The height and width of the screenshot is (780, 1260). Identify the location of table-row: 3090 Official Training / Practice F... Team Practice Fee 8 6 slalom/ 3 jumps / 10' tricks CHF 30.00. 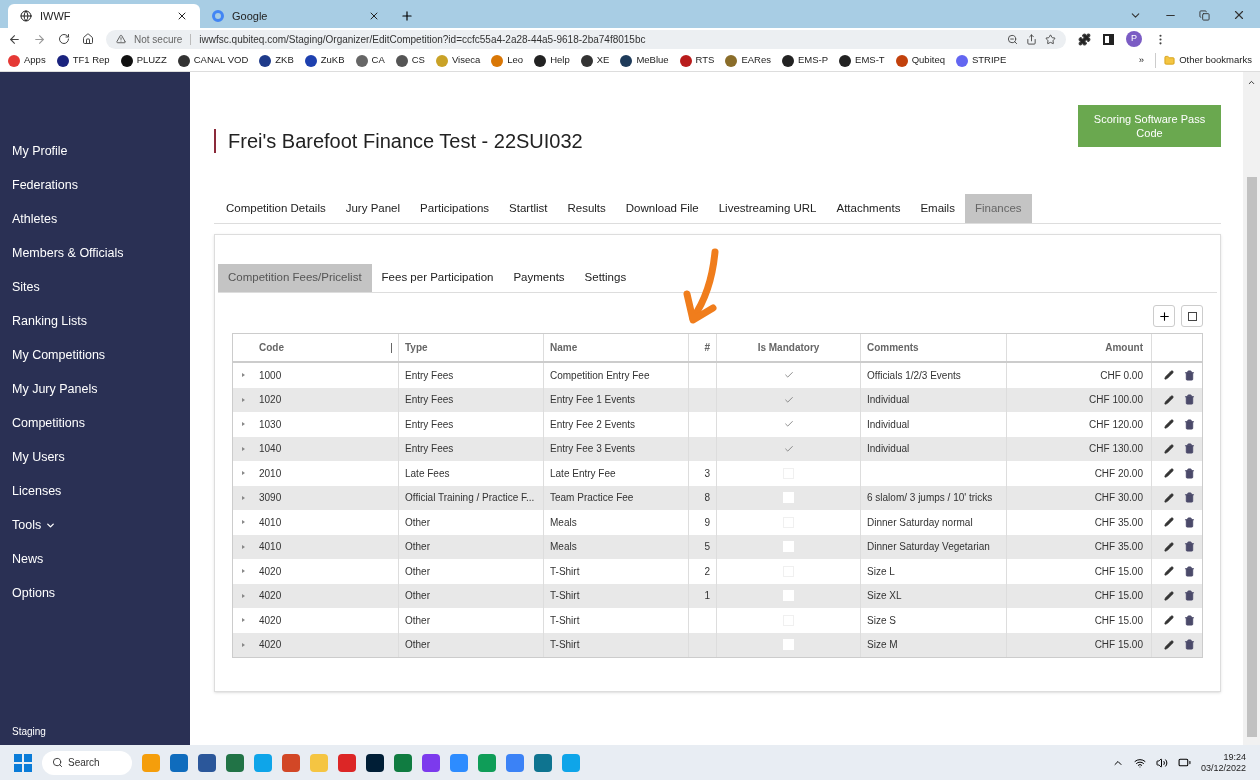
(717, 497).